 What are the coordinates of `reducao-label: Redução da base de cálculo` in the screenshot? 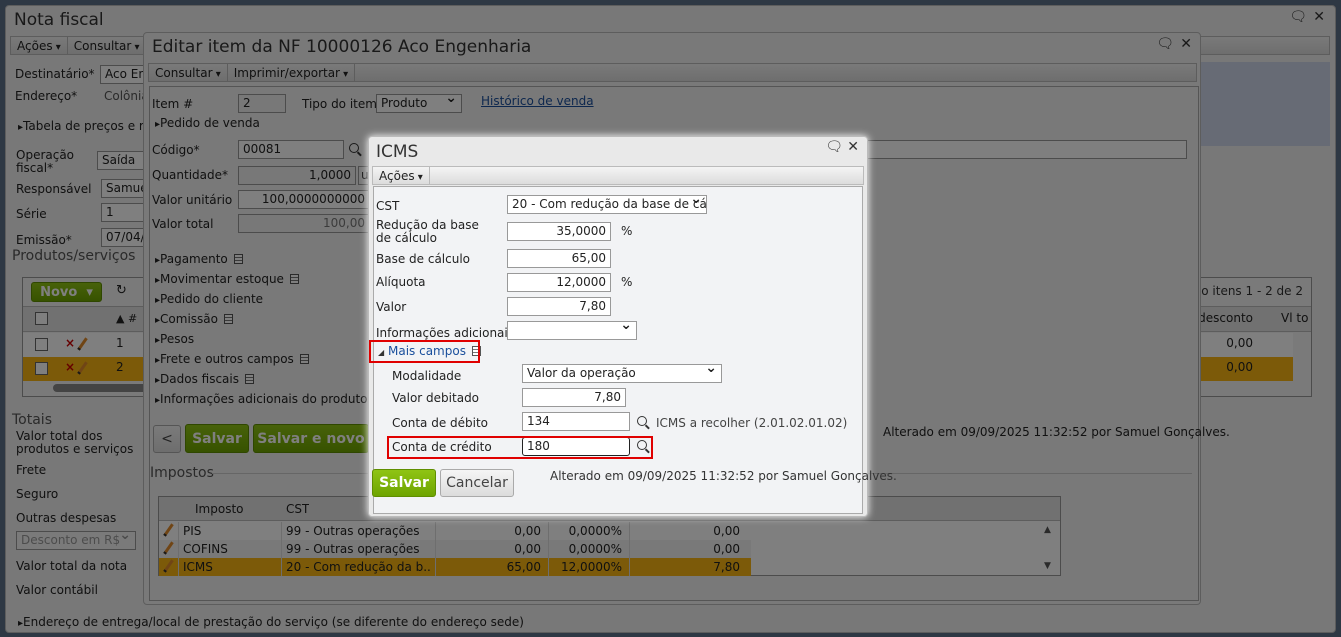 It's located at (427, 231).